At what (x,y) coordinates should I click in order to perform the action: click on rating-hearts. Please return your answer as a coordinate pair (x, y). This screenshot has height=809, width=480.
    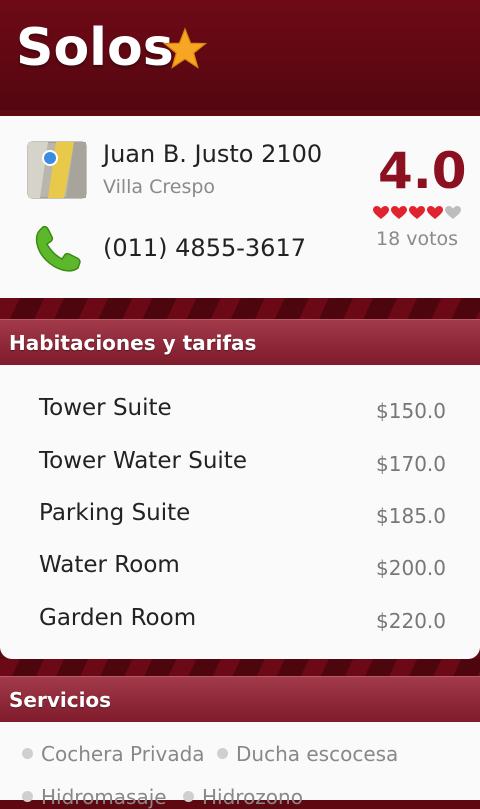
    Looking at the image, I should click on (417, 213).